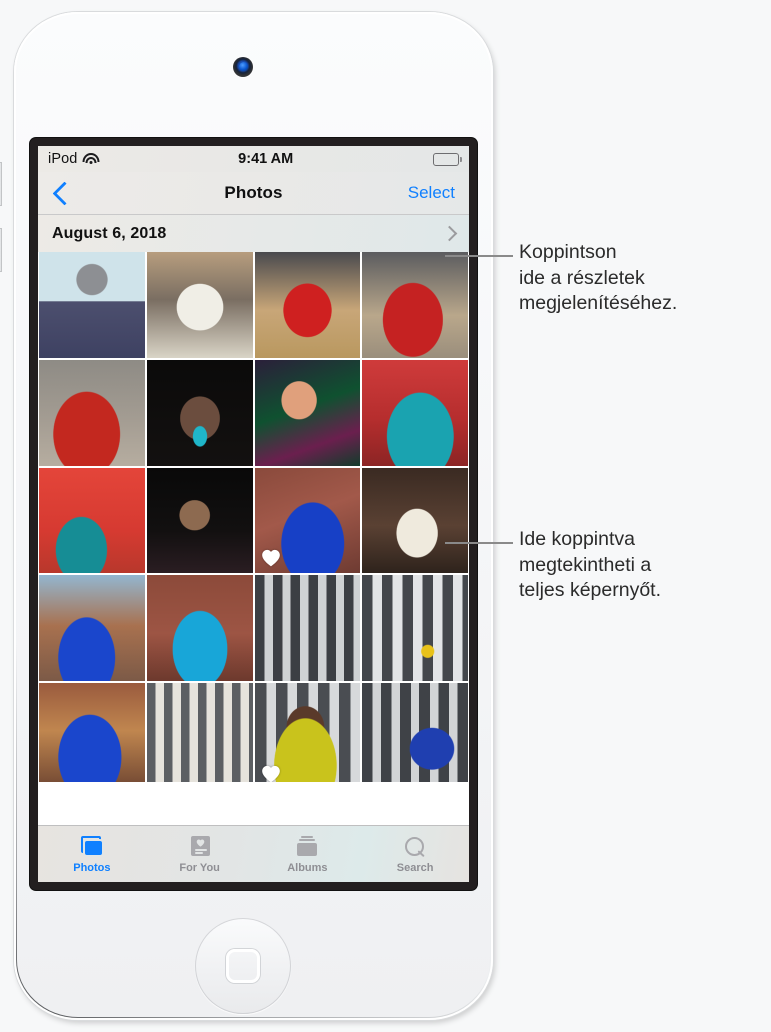 This screenshot has height=1032, width=771. I want to click on status-bar: iPod 9:41 AM, so click(253, 159).